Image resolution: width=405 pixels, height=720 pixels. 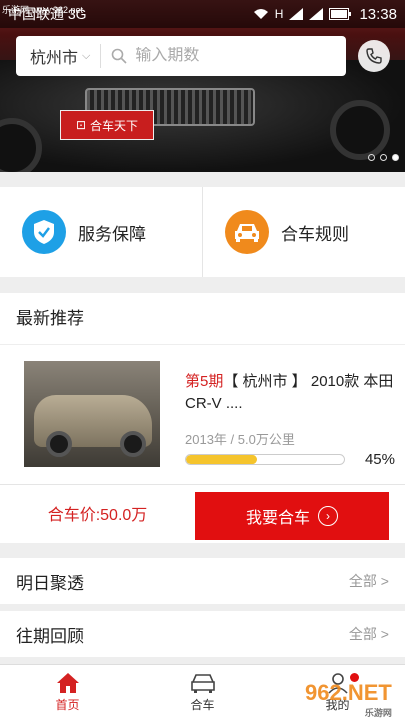 I want to click on battery-icon, so click(x=340, y=14).